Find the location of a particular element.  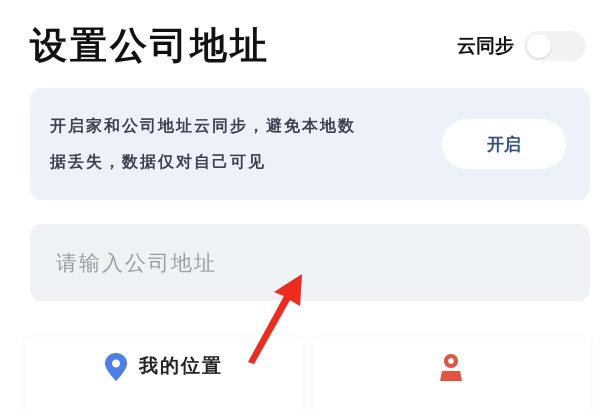

sync-label: 云同步 is located at coordinates (485, 46).